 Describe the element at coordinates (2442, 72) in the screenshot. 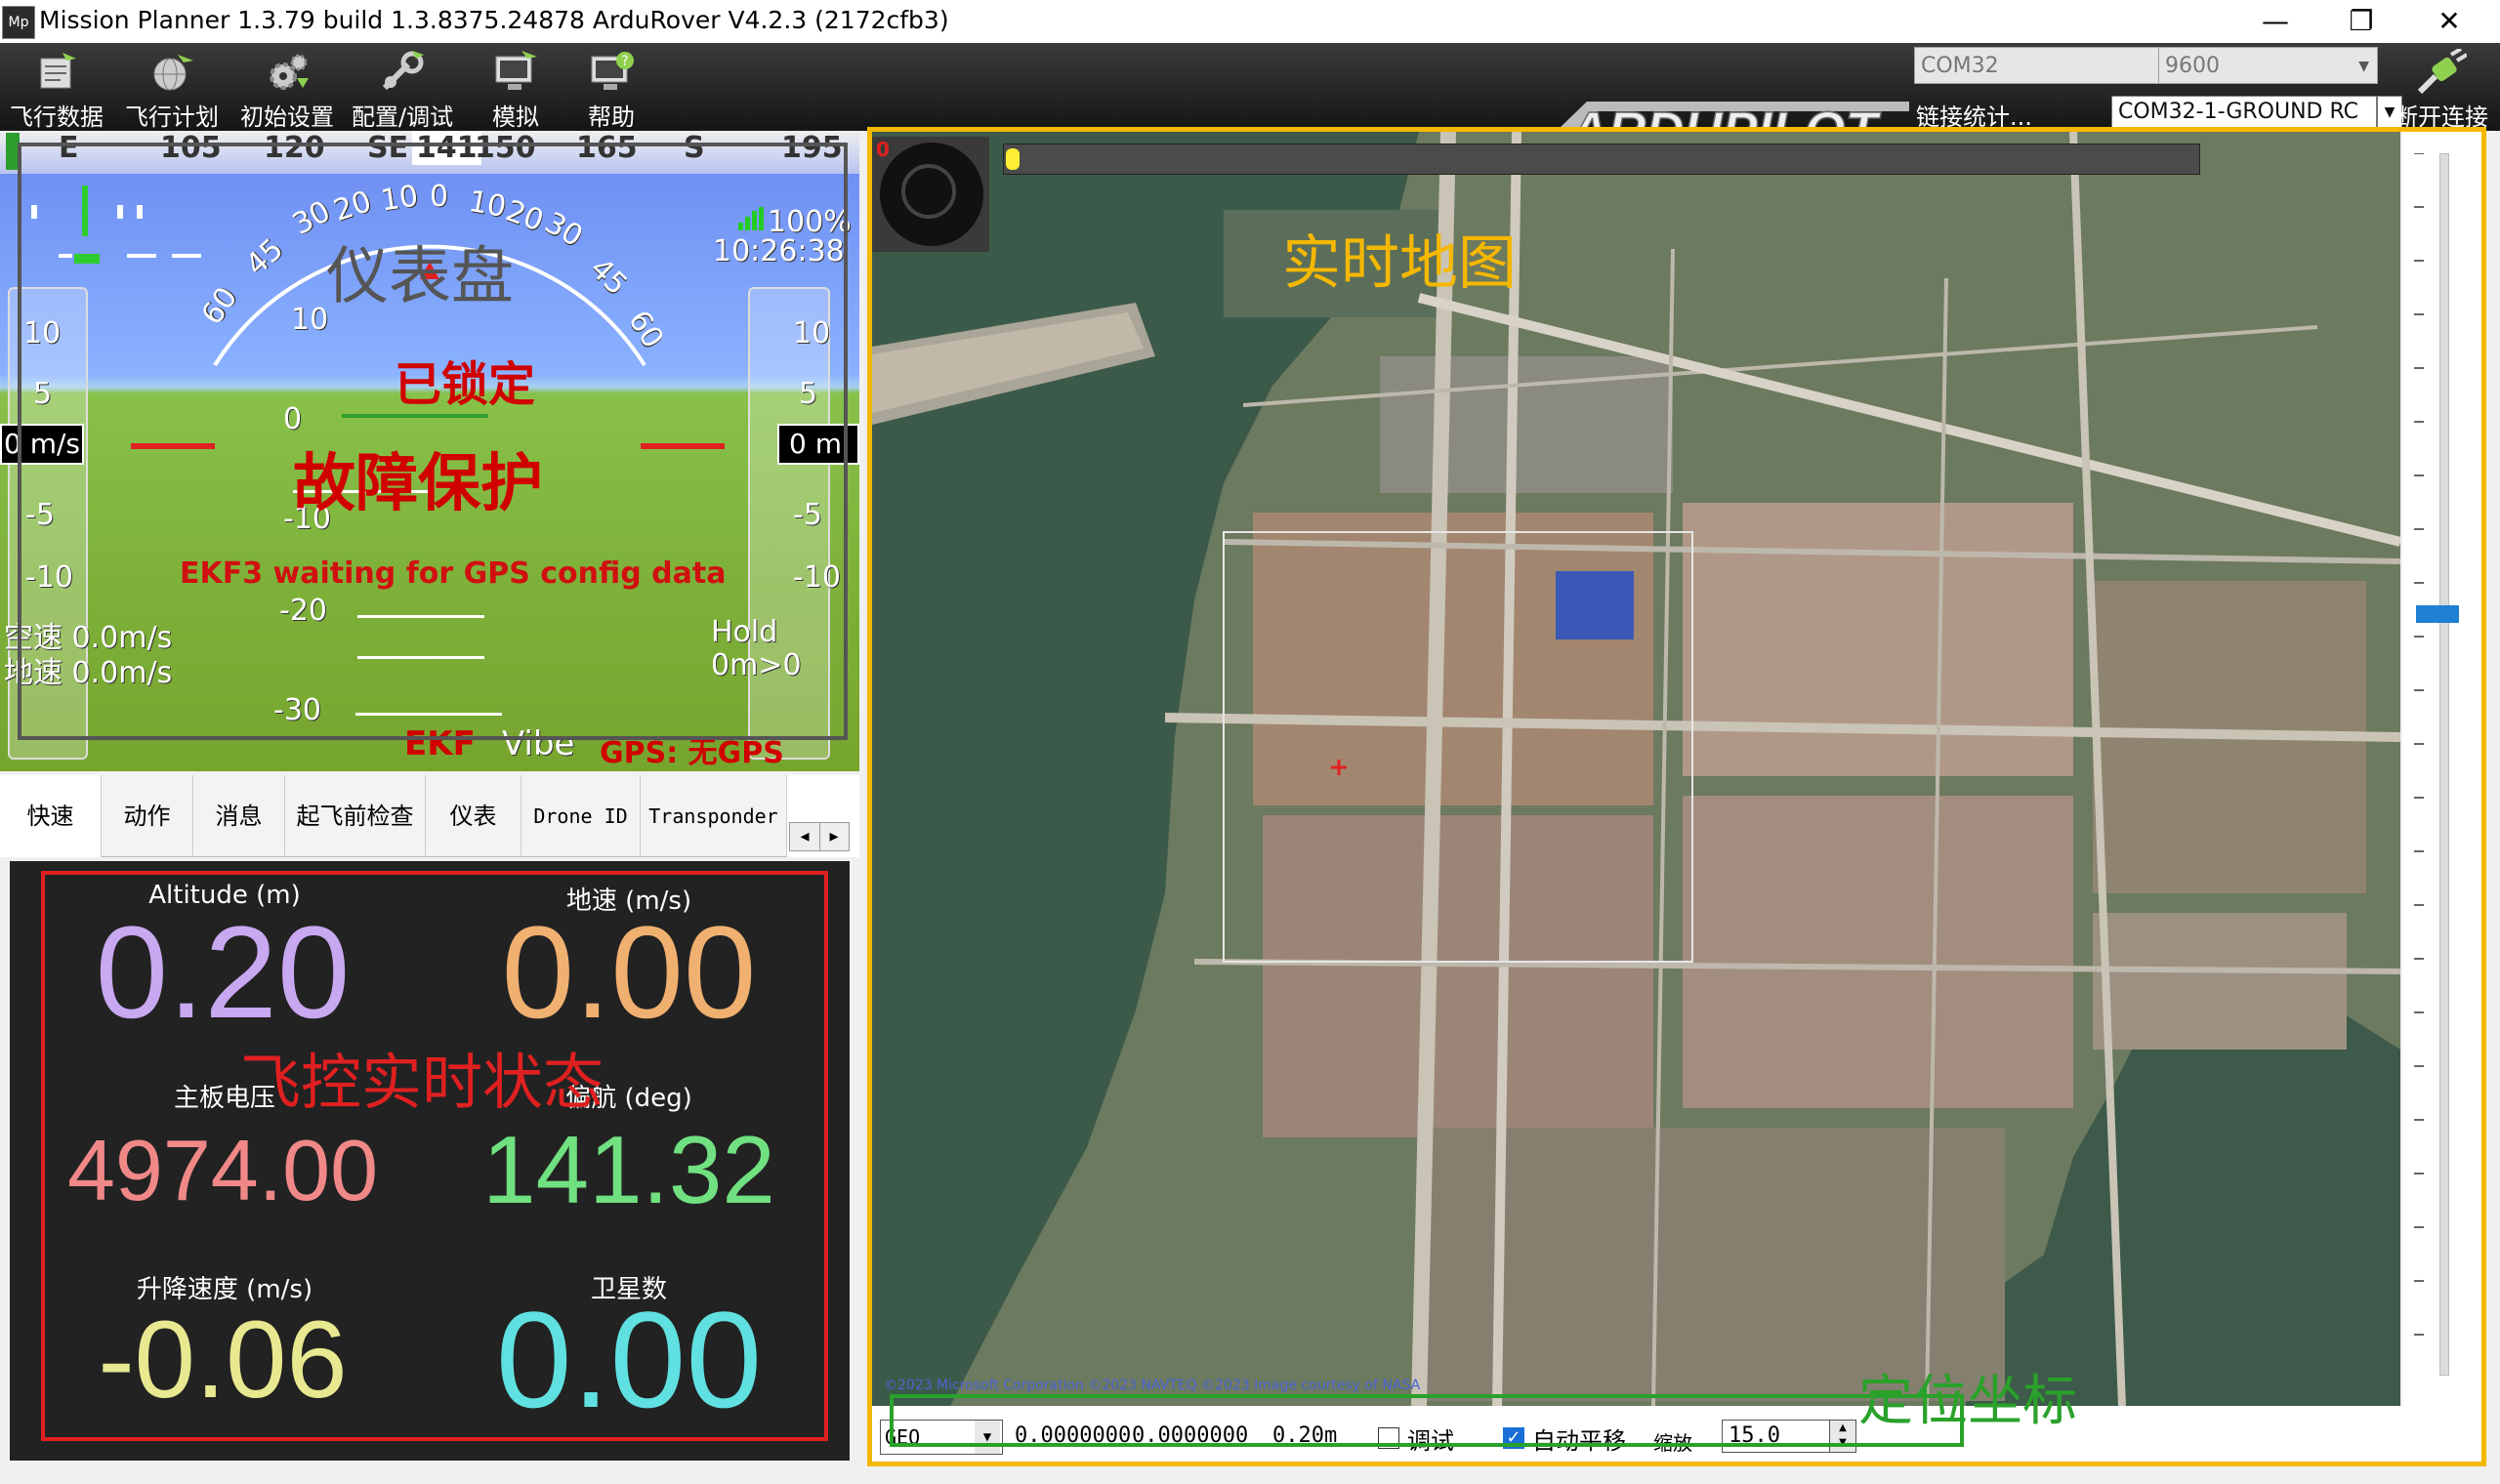

I see `plug-icon` at that location.